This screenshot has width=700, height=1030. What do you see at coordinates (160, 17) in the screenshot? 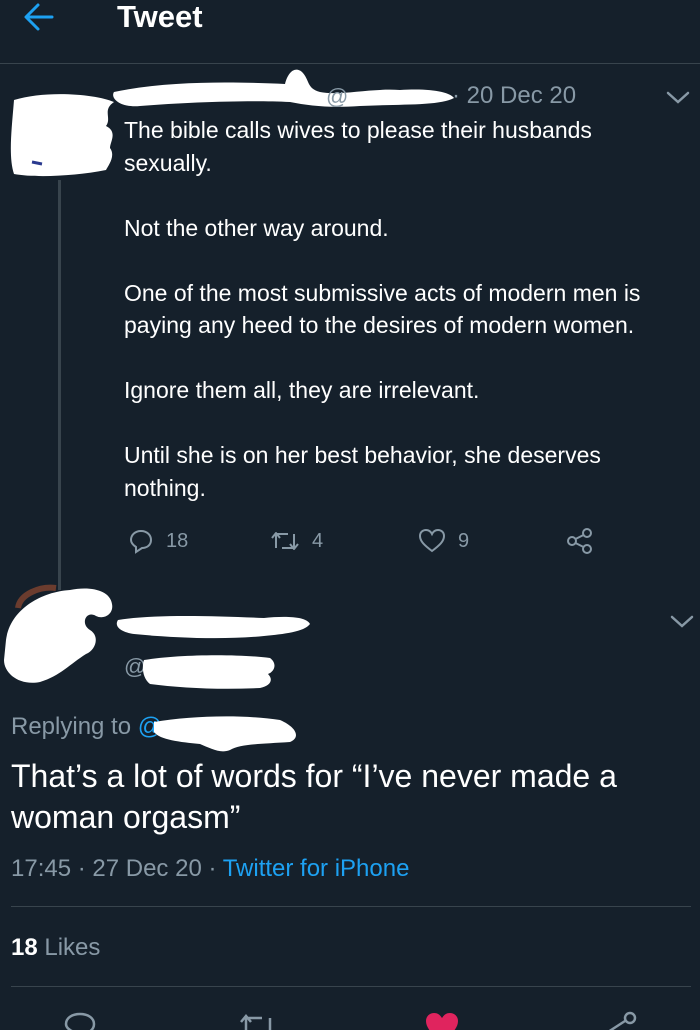
I see `page-title: Tweet` at bounding box center [160, 17].